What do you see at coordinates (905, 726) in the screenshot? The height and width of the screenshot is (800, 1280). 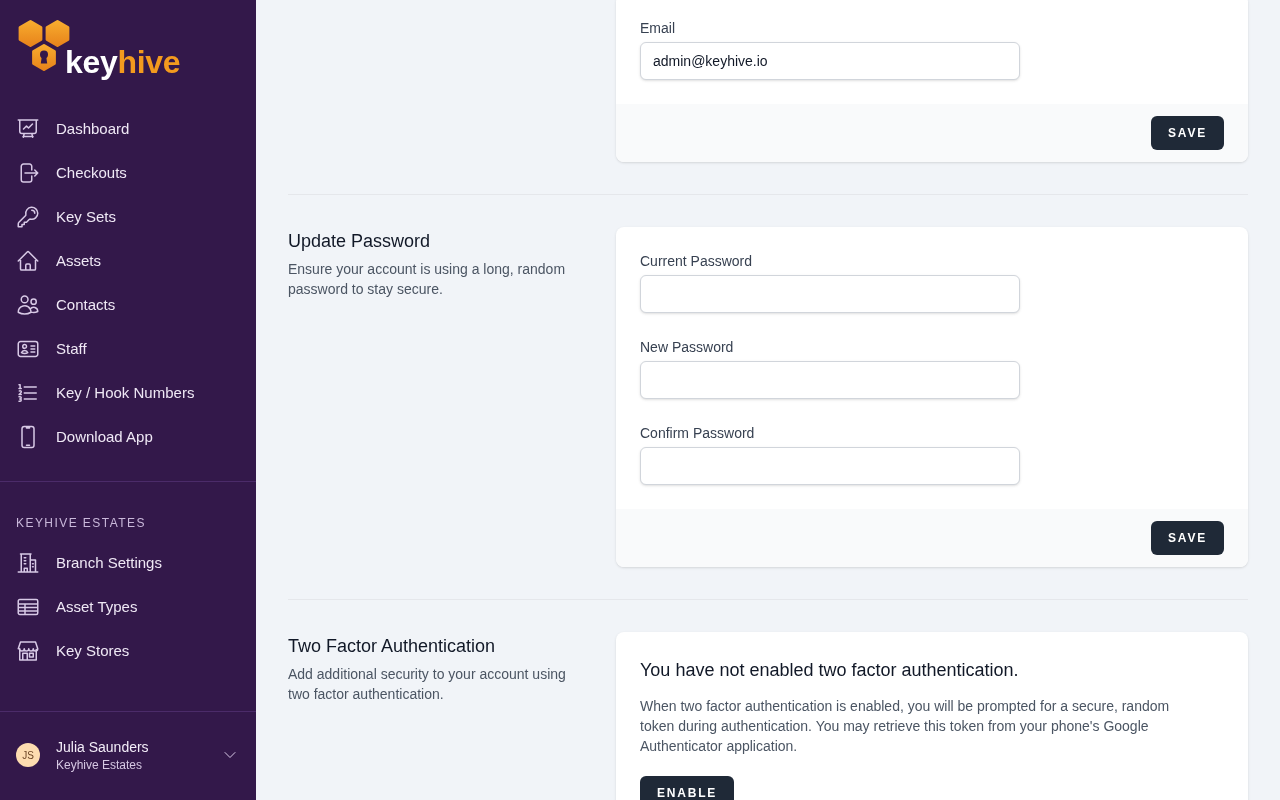 I see `info-text: When two factor authentication is enabled, you will be prompted for a secure, random token during authentication. You may retrieve this token from your phone's Google Authenticator application.` at bounding box center [905, 726].